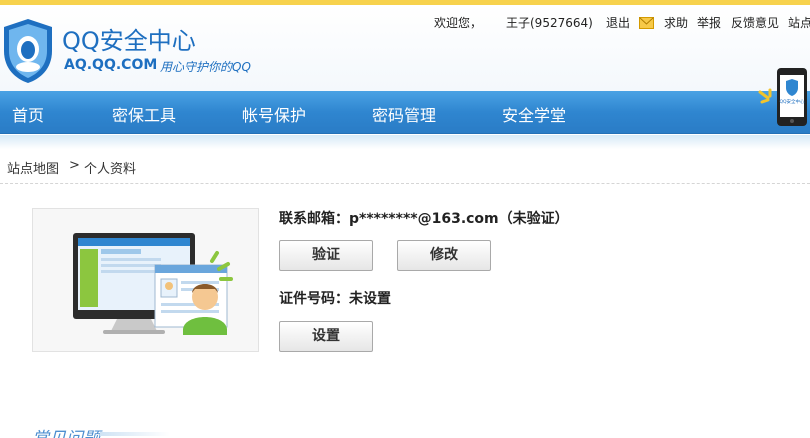  What do you see at coordinates (405, 142) in the screenshot?
I see `nav-shadow` at bounding box center [405, 142].